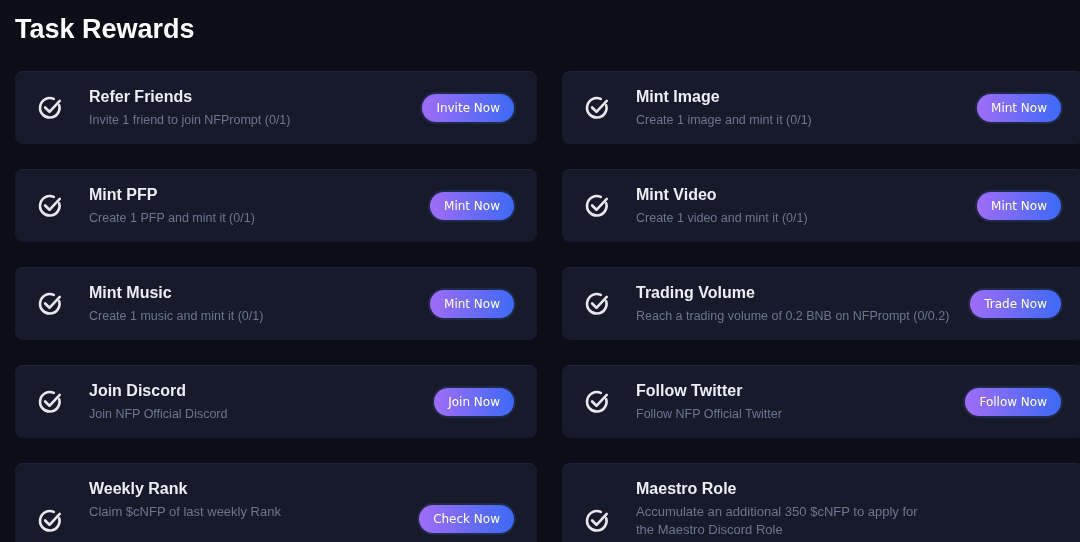 This screenshot has height=542, width=1080. What do you see at coordinates (474, 402) in the screenshot?
I see `task-action-button: Join Now` at bounding box center [474, 402].